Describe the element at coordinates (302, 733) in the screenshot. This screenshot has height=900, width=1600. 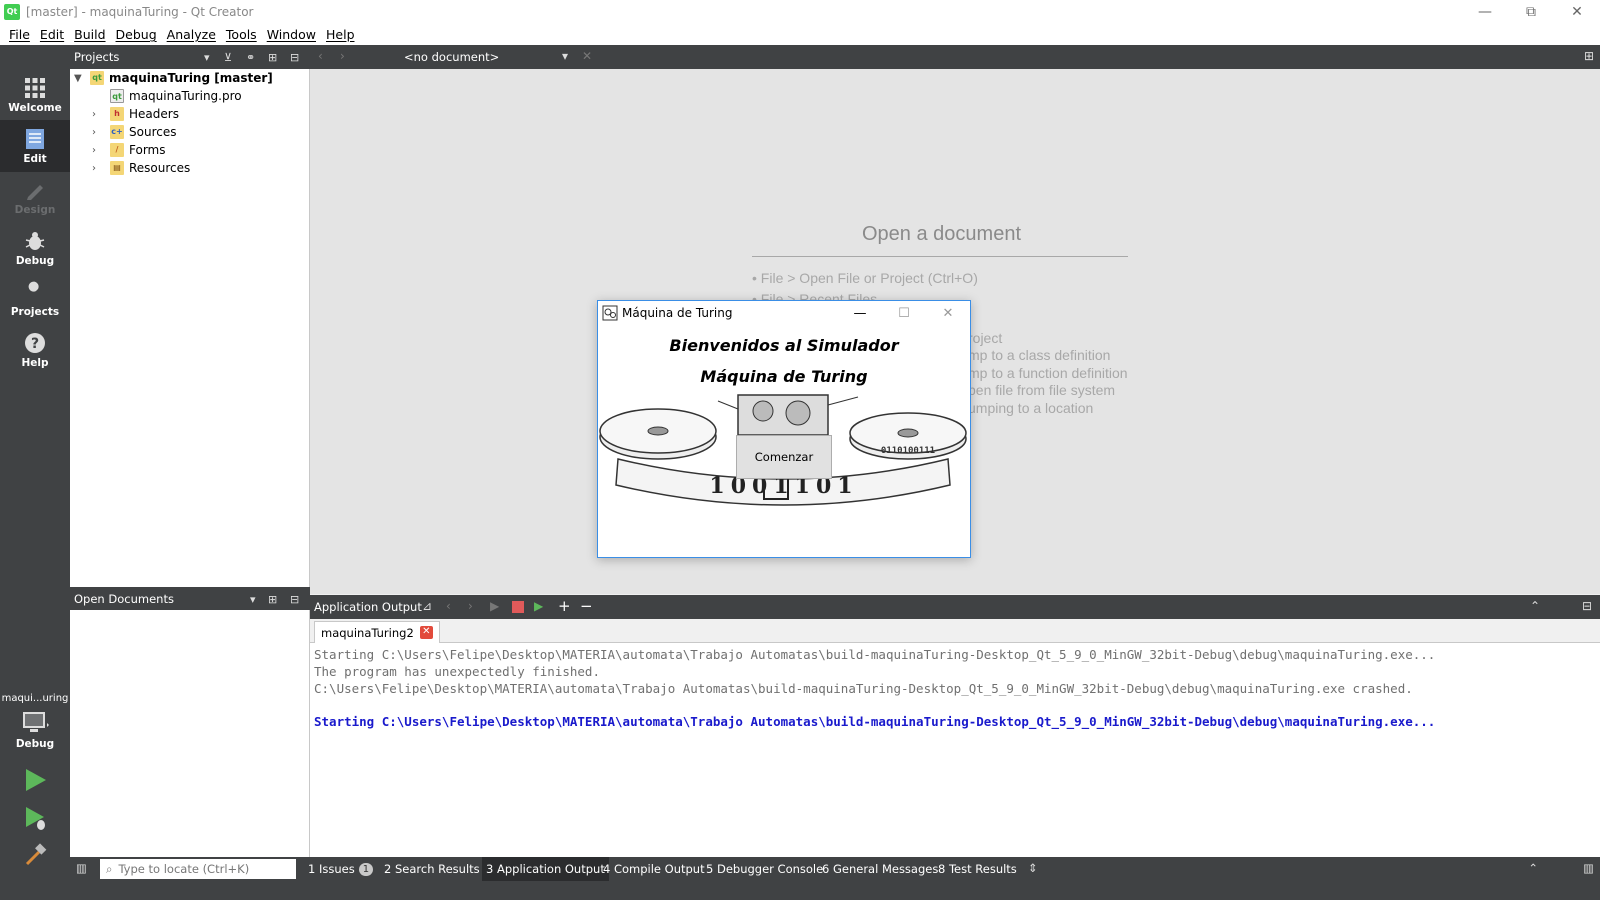
I see `open-documents-scrollbar` at that location.